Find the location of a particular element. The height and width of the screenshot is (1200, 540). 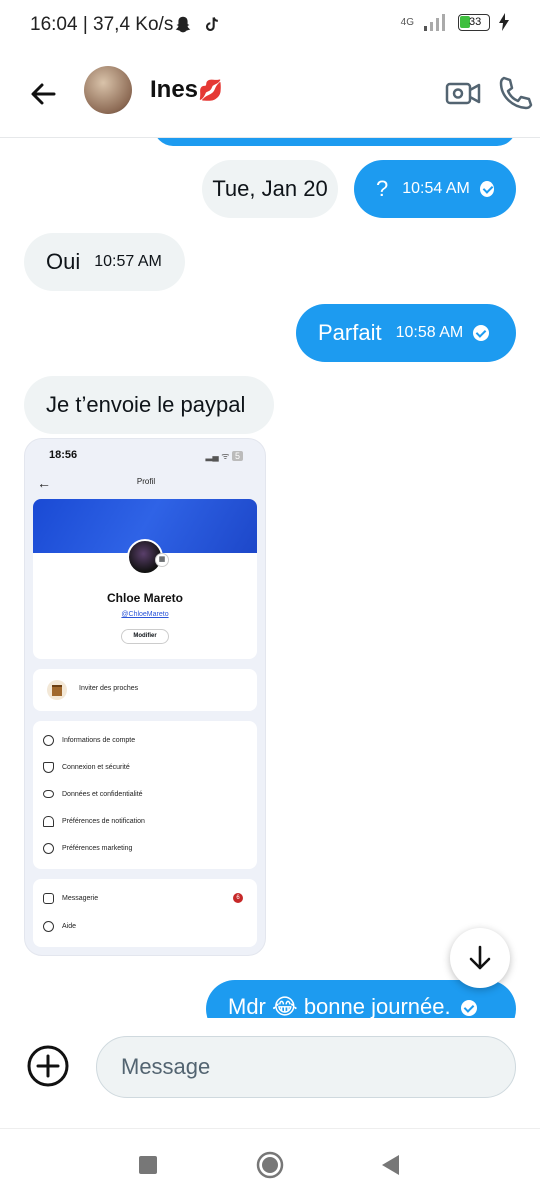

image-page-title: Profil is located at coordinates (146, 481).